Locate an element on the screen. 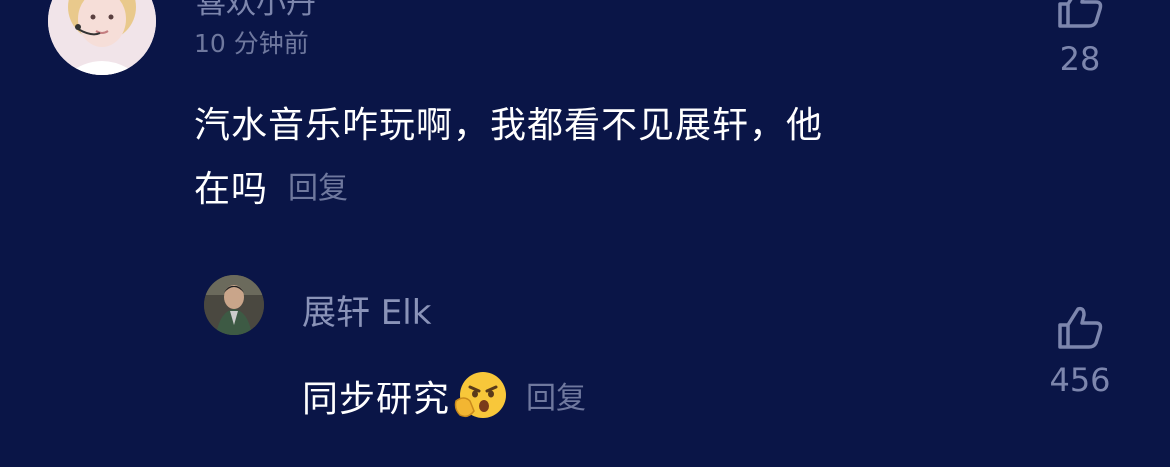 This screenshot has width=1170, height=467. like-count: 28 is located at coordinates (1080, 59).